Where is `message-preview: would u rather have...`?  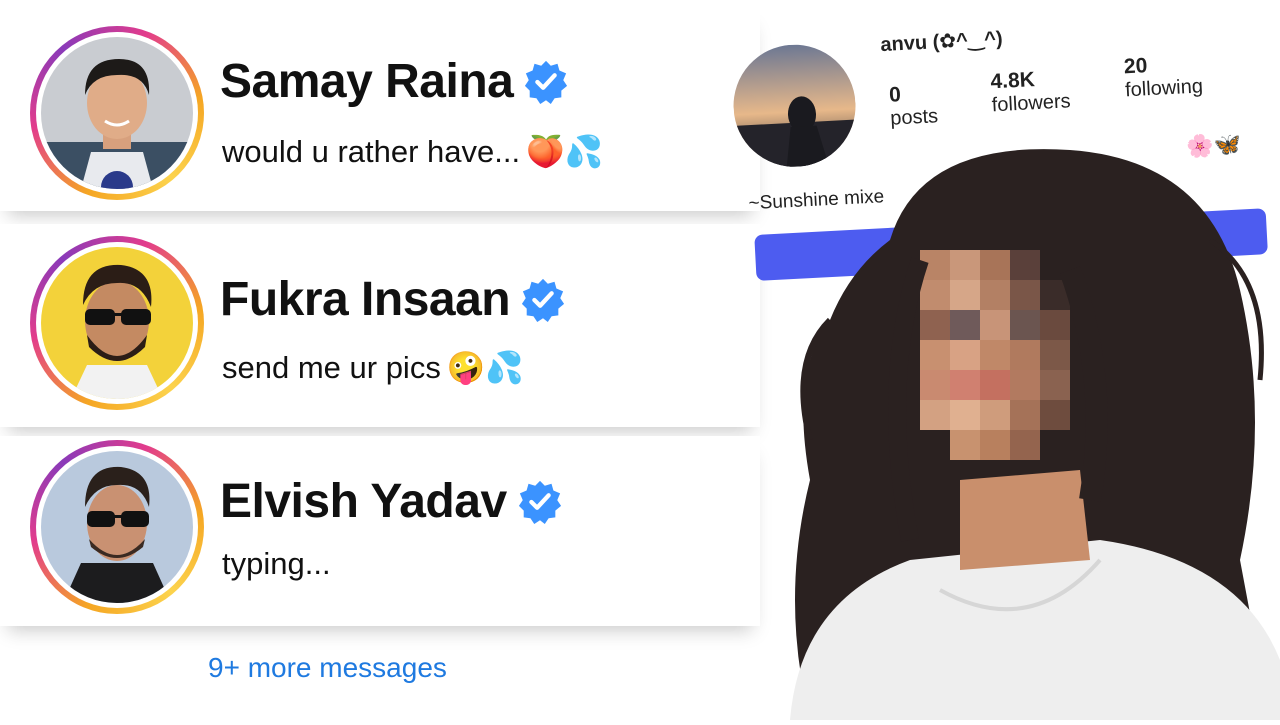 message-preview: would u rather have... is located at coordinates (371, 151).